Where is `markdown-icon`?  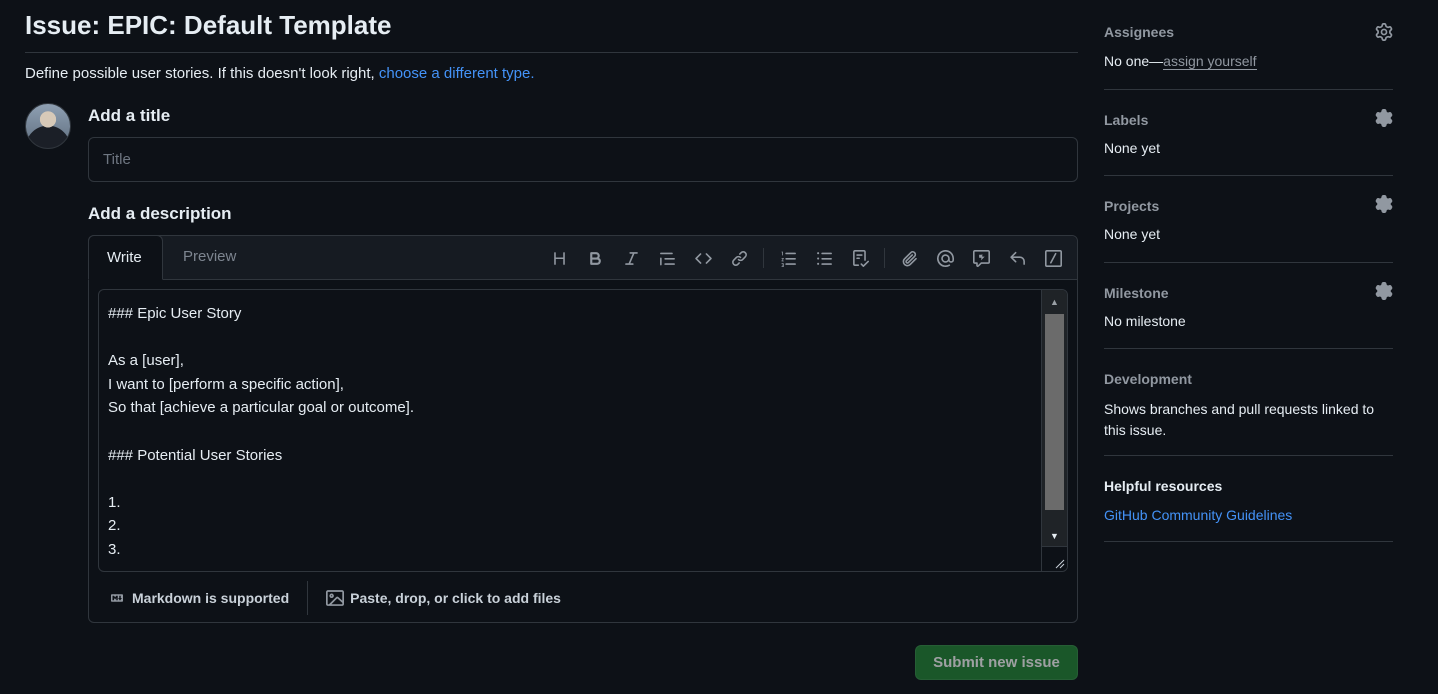 markdown-icon is located at coordinates (117, 598).